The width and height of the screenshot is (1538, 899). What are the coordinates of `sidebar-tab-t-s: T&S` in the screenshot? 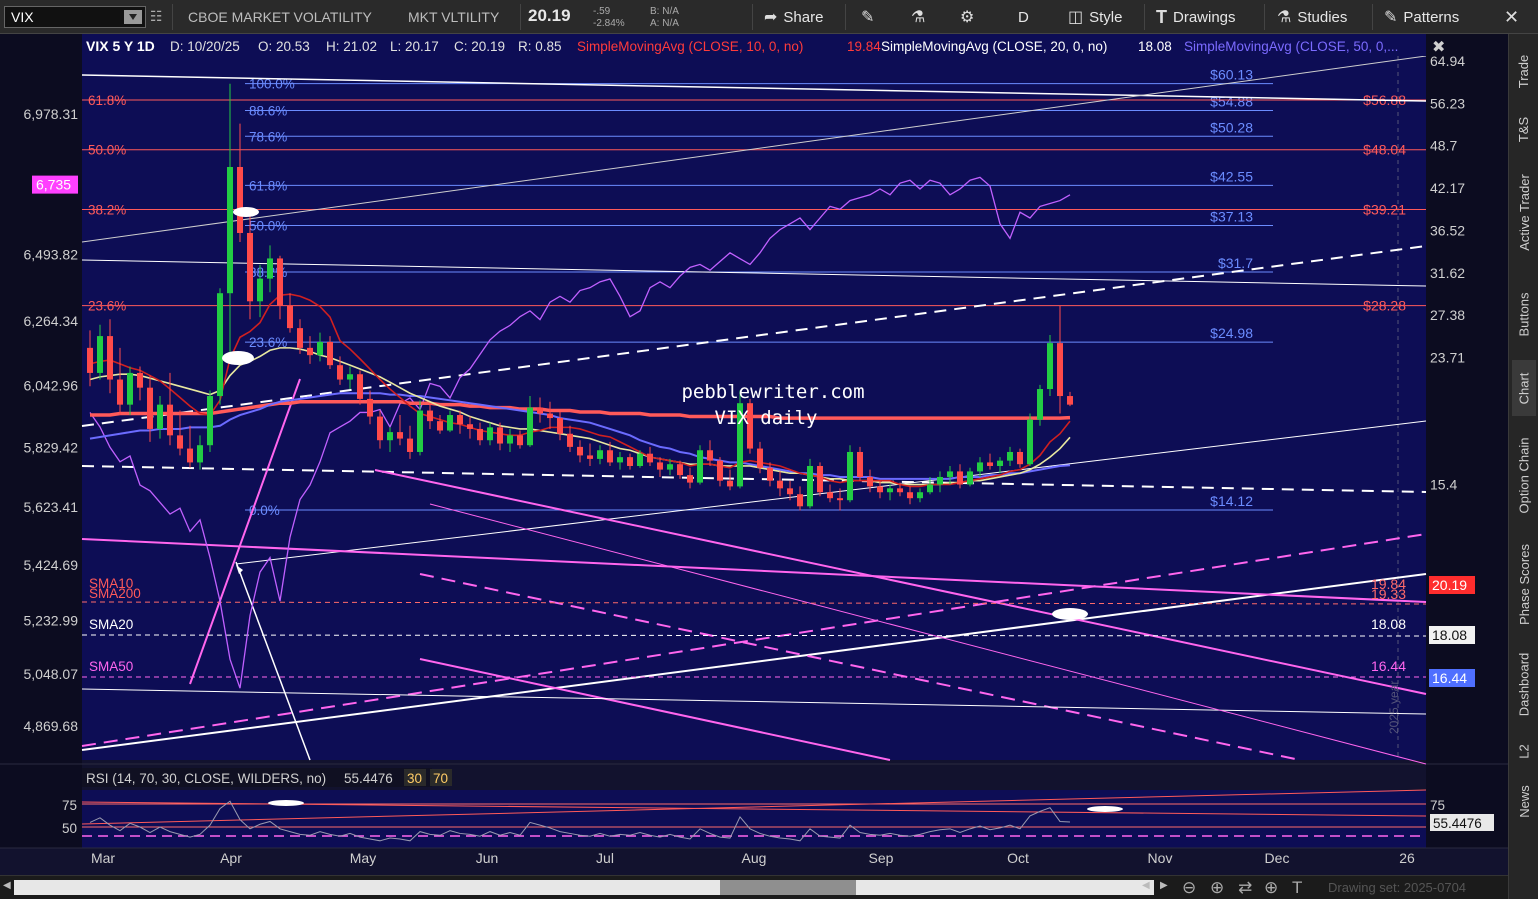 It's located at (1524, 129).